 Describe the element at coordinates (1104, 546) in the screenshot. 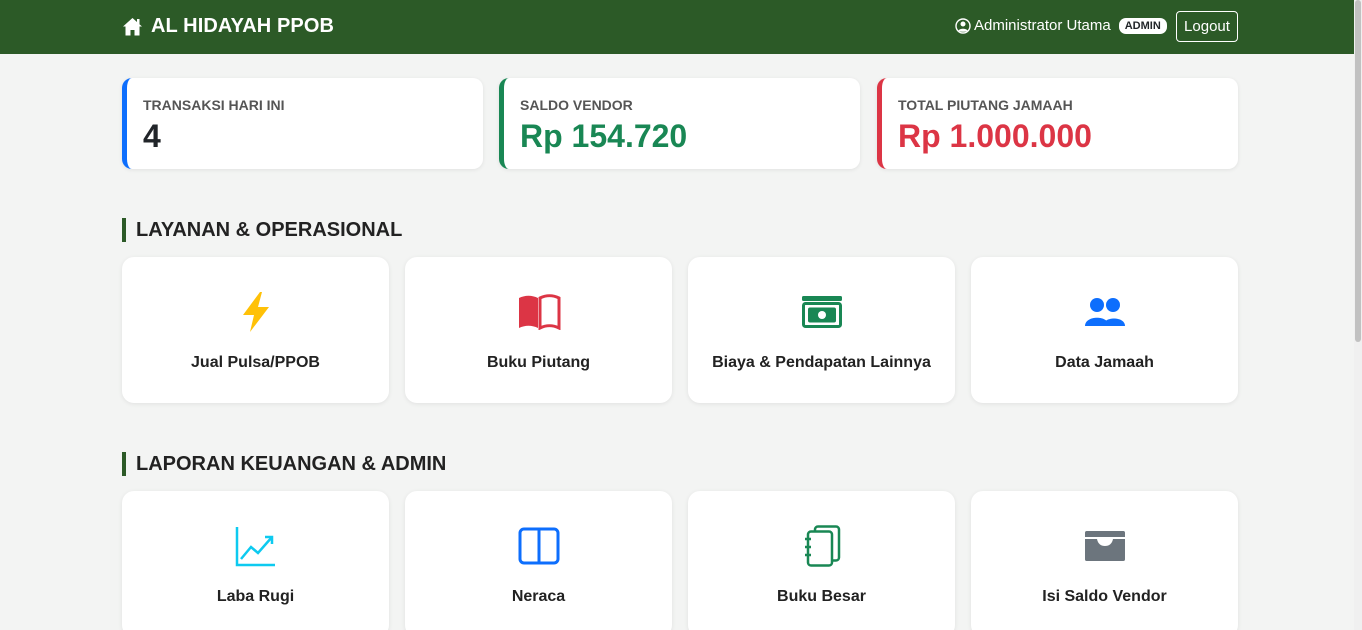

I see `wallet-icon` at that location.